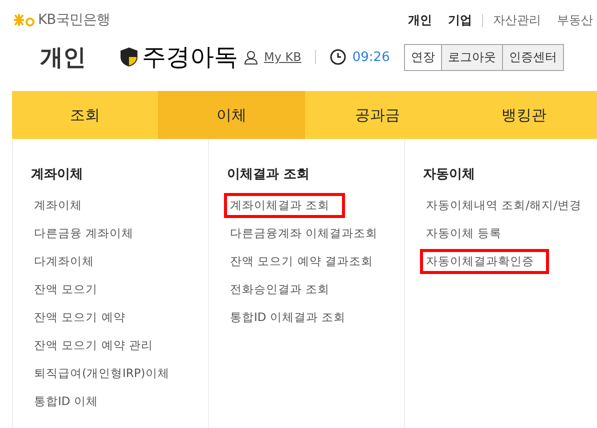 The image size is (597, 428). Describe the element at coordinates (420, 20) in the screenshot. I see `top-nav-link: 개인` at that location.